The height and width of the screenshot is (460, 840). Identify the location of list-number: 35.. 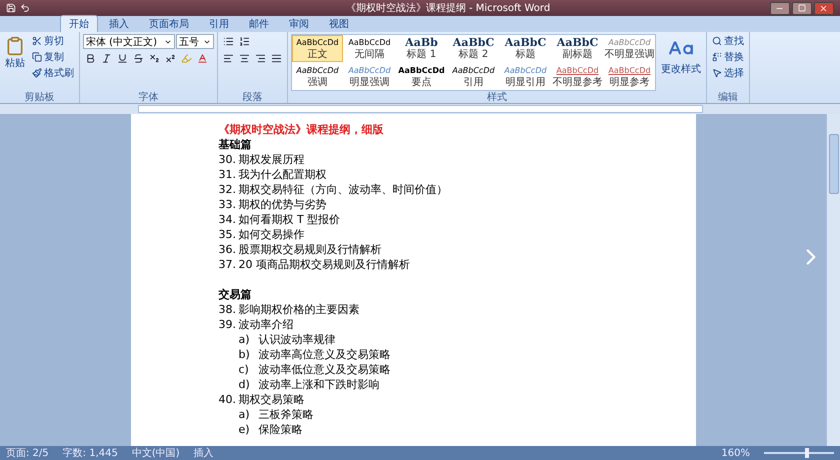
(227, 234).